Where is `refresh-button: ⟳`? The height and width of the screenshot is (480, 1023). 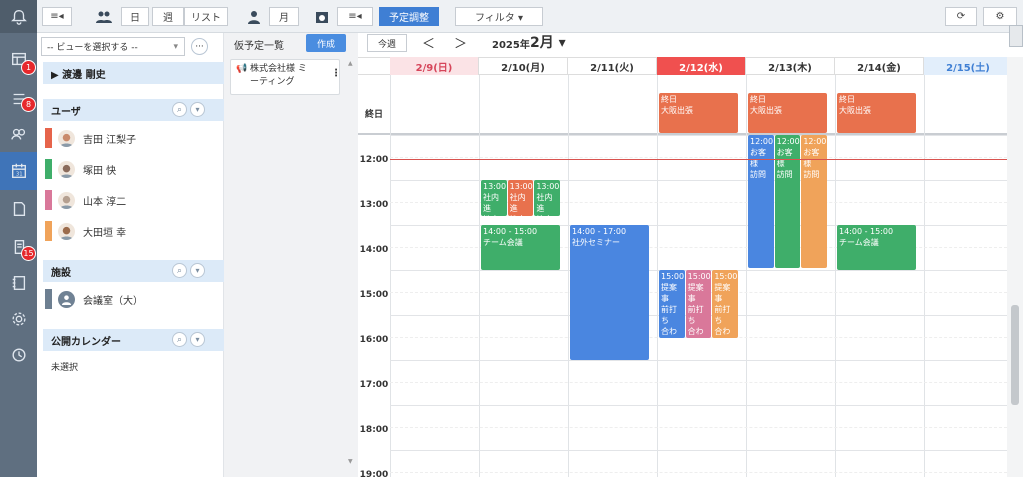 refresh-button: ⟳ is located at coordinates (961, 16).